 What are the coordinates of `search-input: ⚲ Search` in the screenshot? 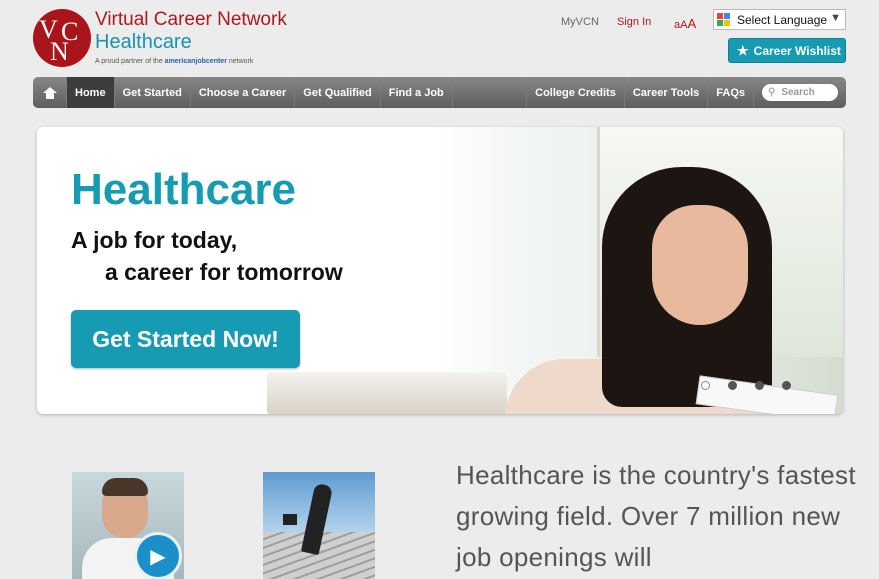 It's located at (800, 92).